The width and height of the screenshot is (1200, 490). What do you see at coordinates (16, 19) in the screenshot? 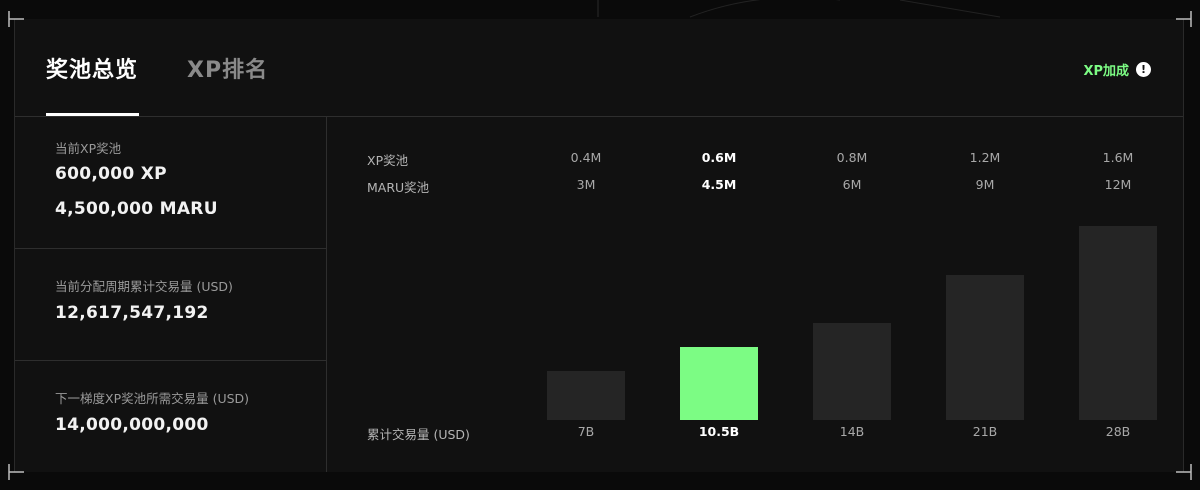
I see `corner-bracket-top-left` at bounding box center [16, 19].